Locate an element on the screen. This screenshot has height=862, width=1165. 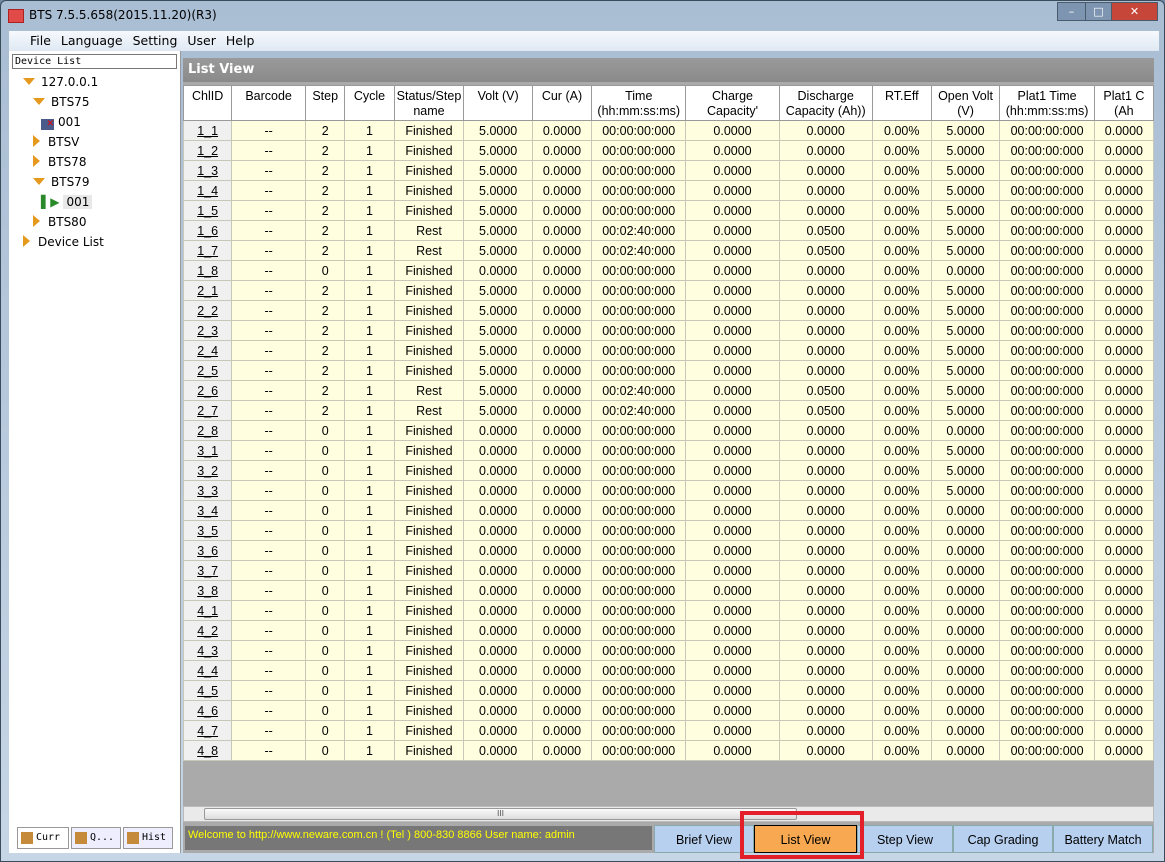
column-header: ChlID is located at coordinates (208, 103).